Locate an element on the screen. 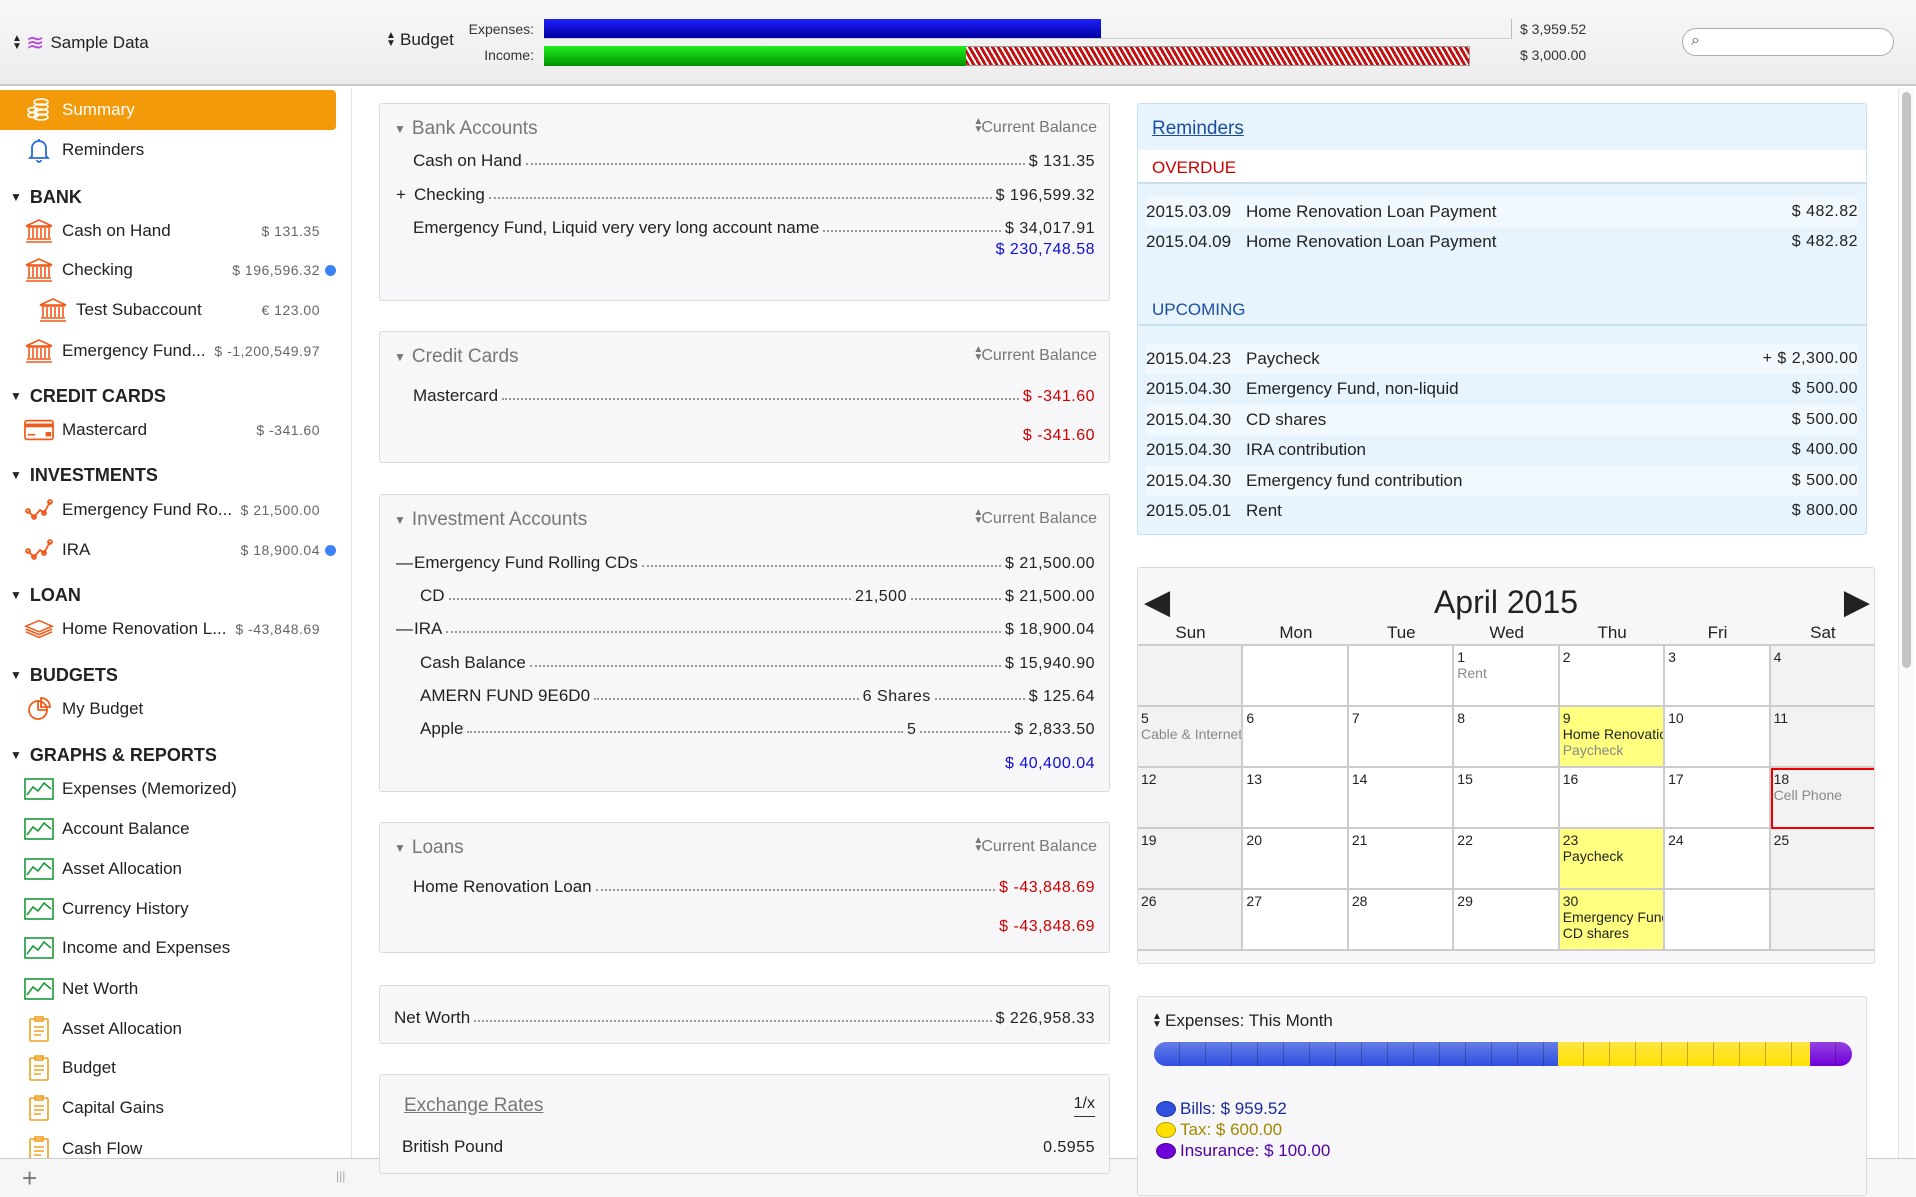 The height and width of the screenshot is (1197, 1916). calendar-day-cell: 8 is located at coordinates (1507, 737).